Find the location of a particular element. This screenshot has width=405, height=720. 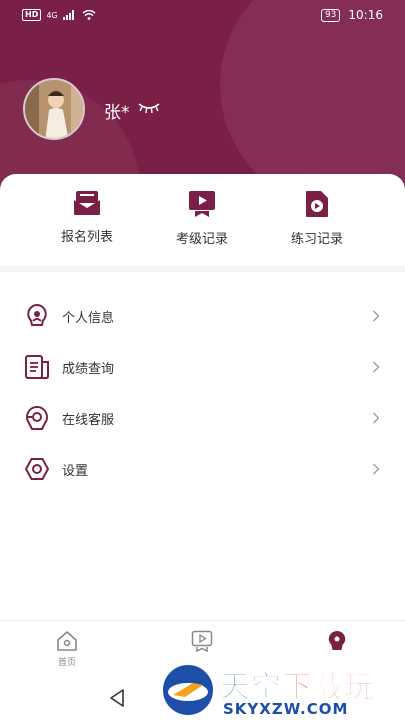

section-divider is located at coordinates (202, 269).